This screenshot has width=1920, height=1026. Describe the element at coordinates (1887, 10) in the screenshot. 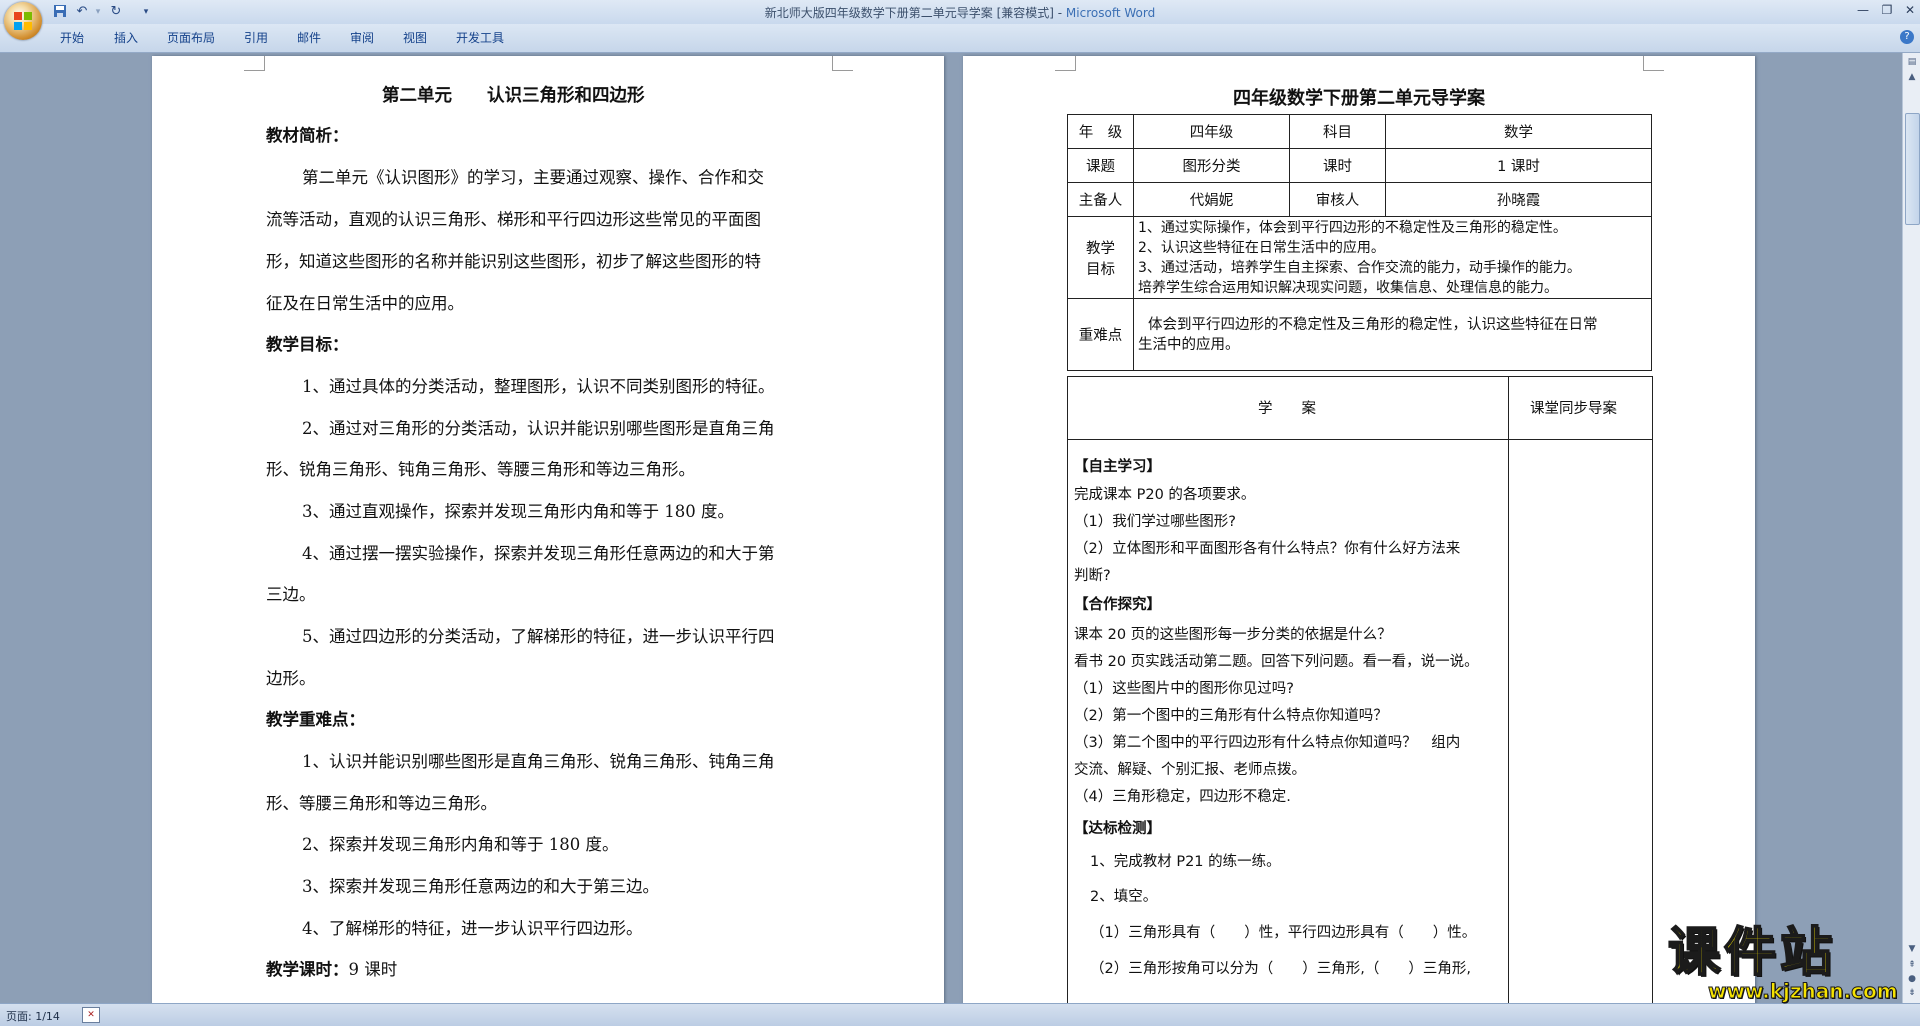

I see `maximize-button: ❐` at that location.